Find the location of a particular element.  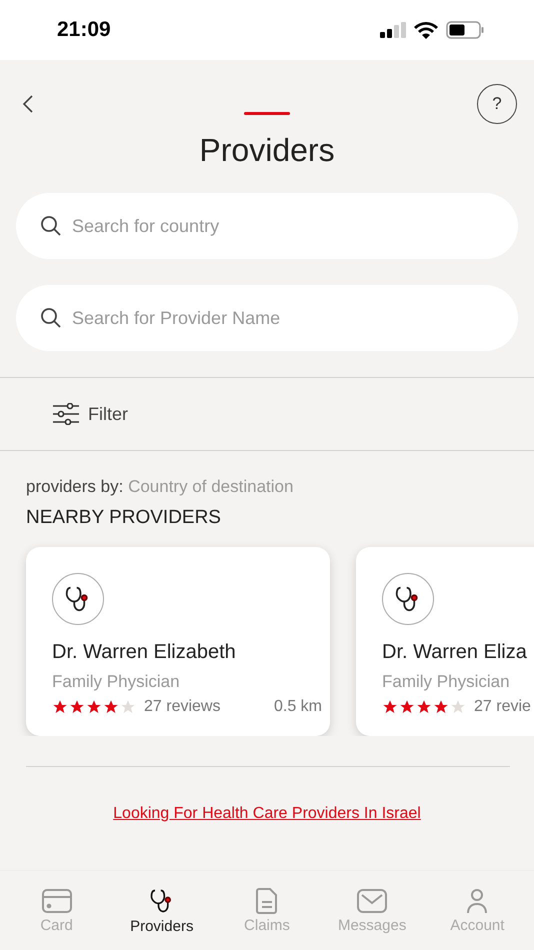

review-count: 27 reviews is located at coordinates (182, 707).